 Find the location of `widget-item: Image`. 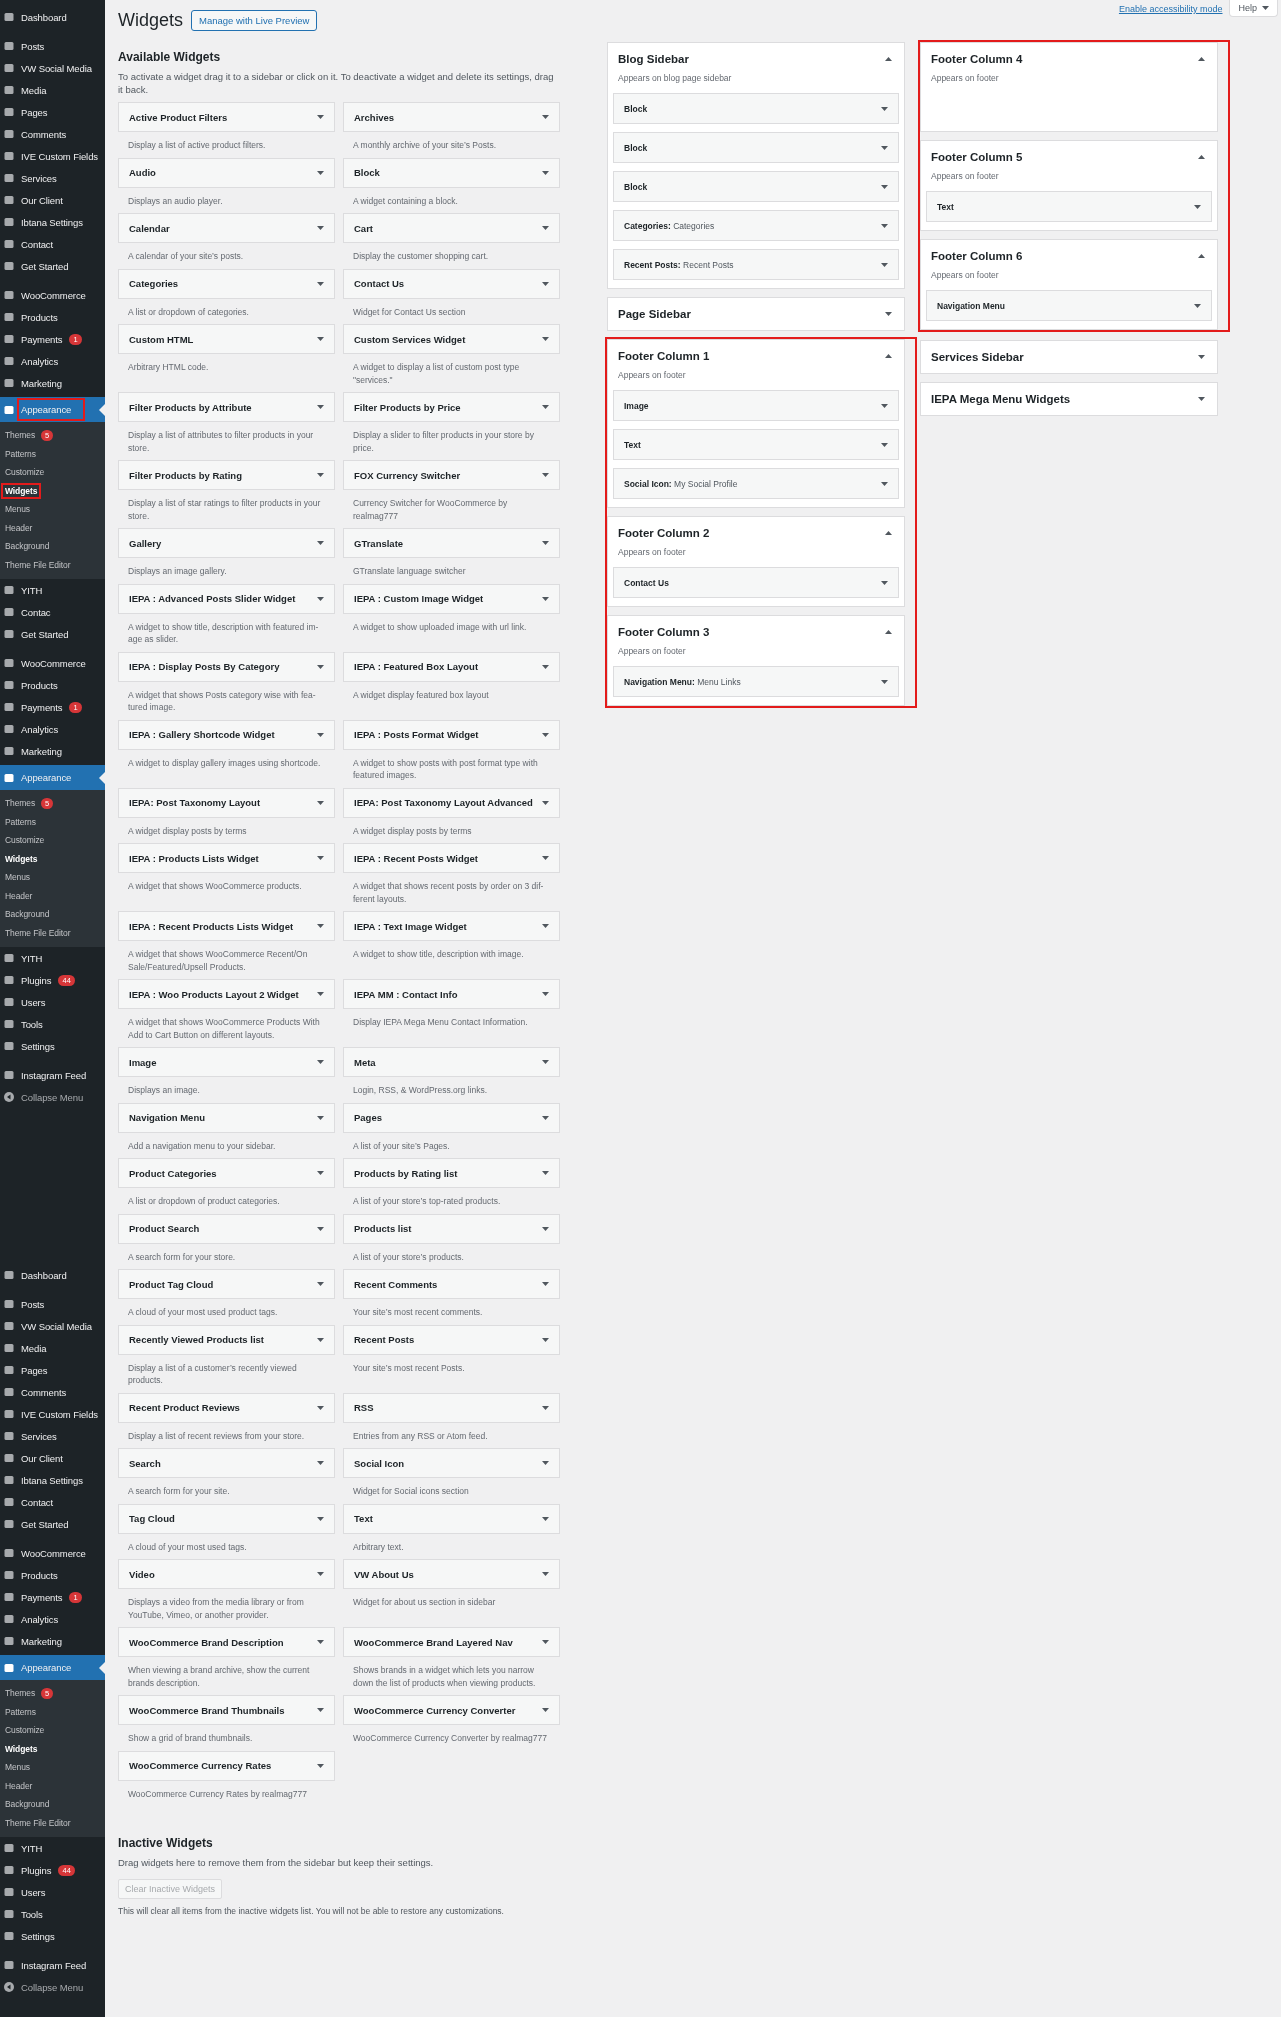

widget-item: Image is located at coordinates (226, 1062).